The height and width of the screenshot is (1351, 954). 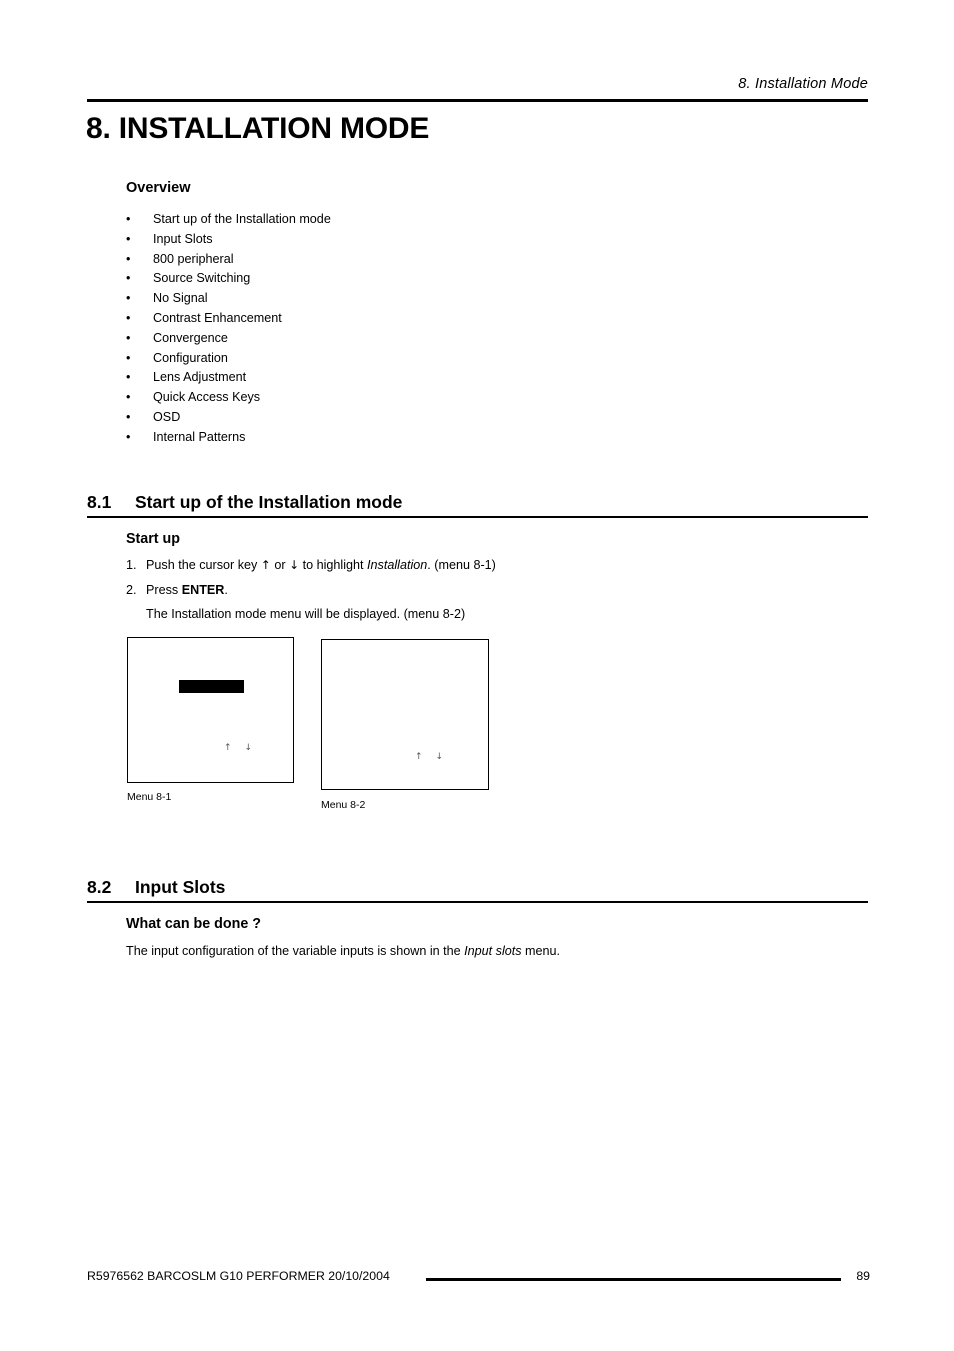 I want to click on page-title: 8. INSTALLATION MODE, so click(x=258, y=128).